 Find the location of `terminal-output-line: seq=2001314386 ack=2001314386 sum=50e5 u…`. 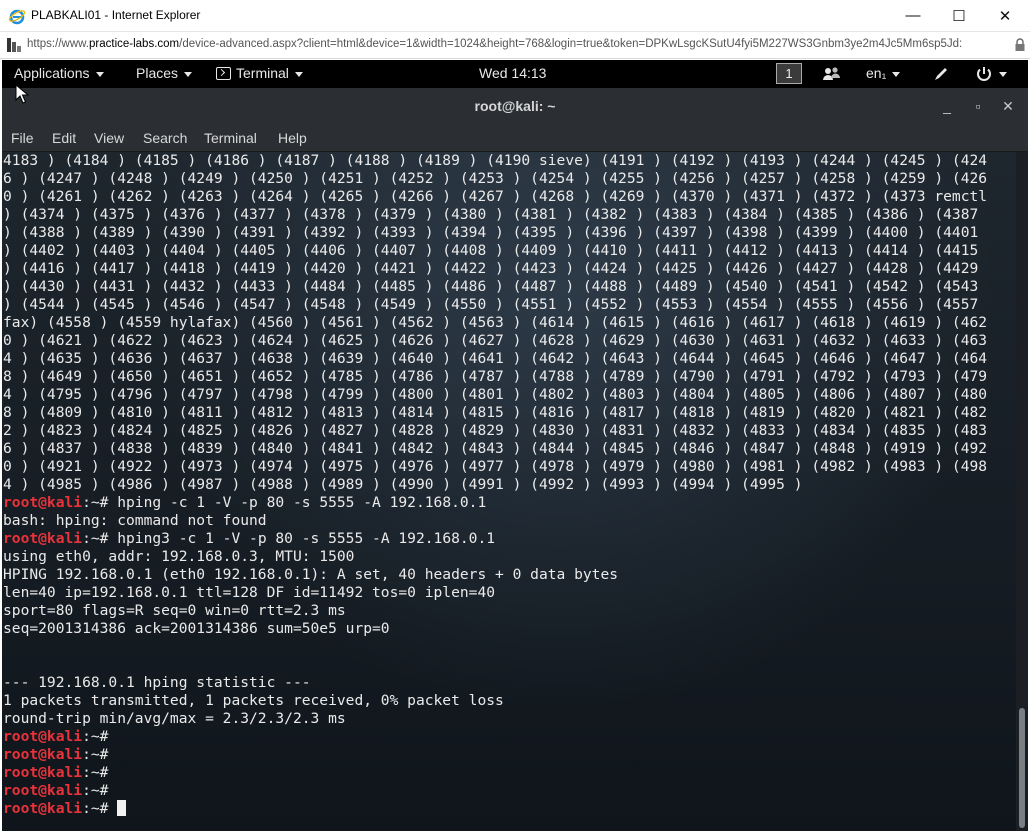

terminal-output-line: seq=2001314386 ack=2001314386 sum=50e5 u… is located at coordinates (196, 628).